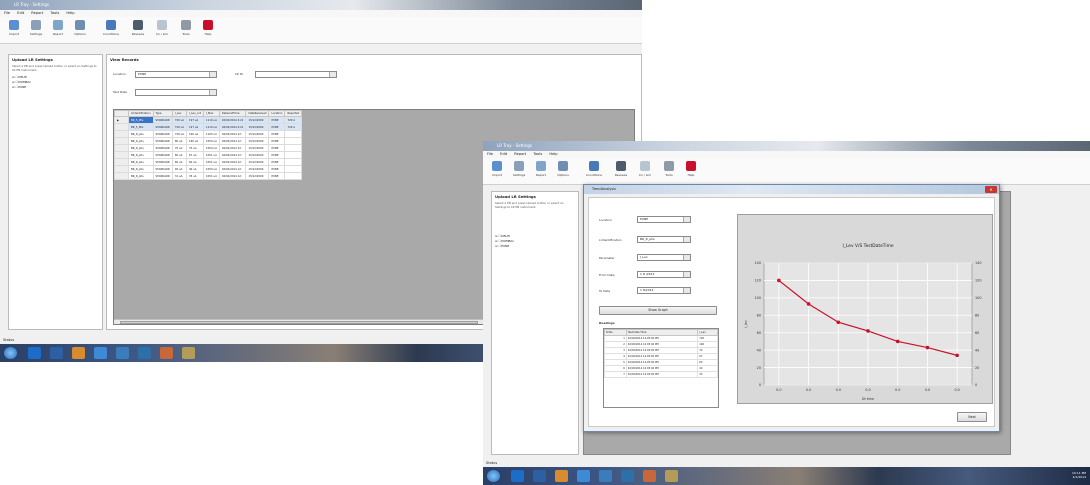  What do you see at coordinates (56, 353) in the screenshot?
I see `explorer-icon` at bounding box center [56, 353].